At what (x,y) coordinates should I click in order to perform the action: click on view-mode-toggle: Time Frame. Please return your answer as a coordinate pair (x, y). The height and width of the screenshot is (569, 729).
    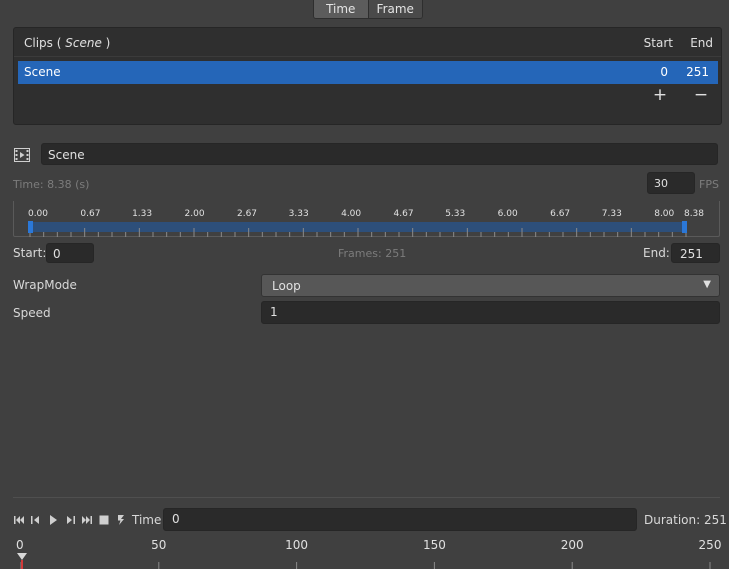
    Looking at the image, I should click on (368, 9).